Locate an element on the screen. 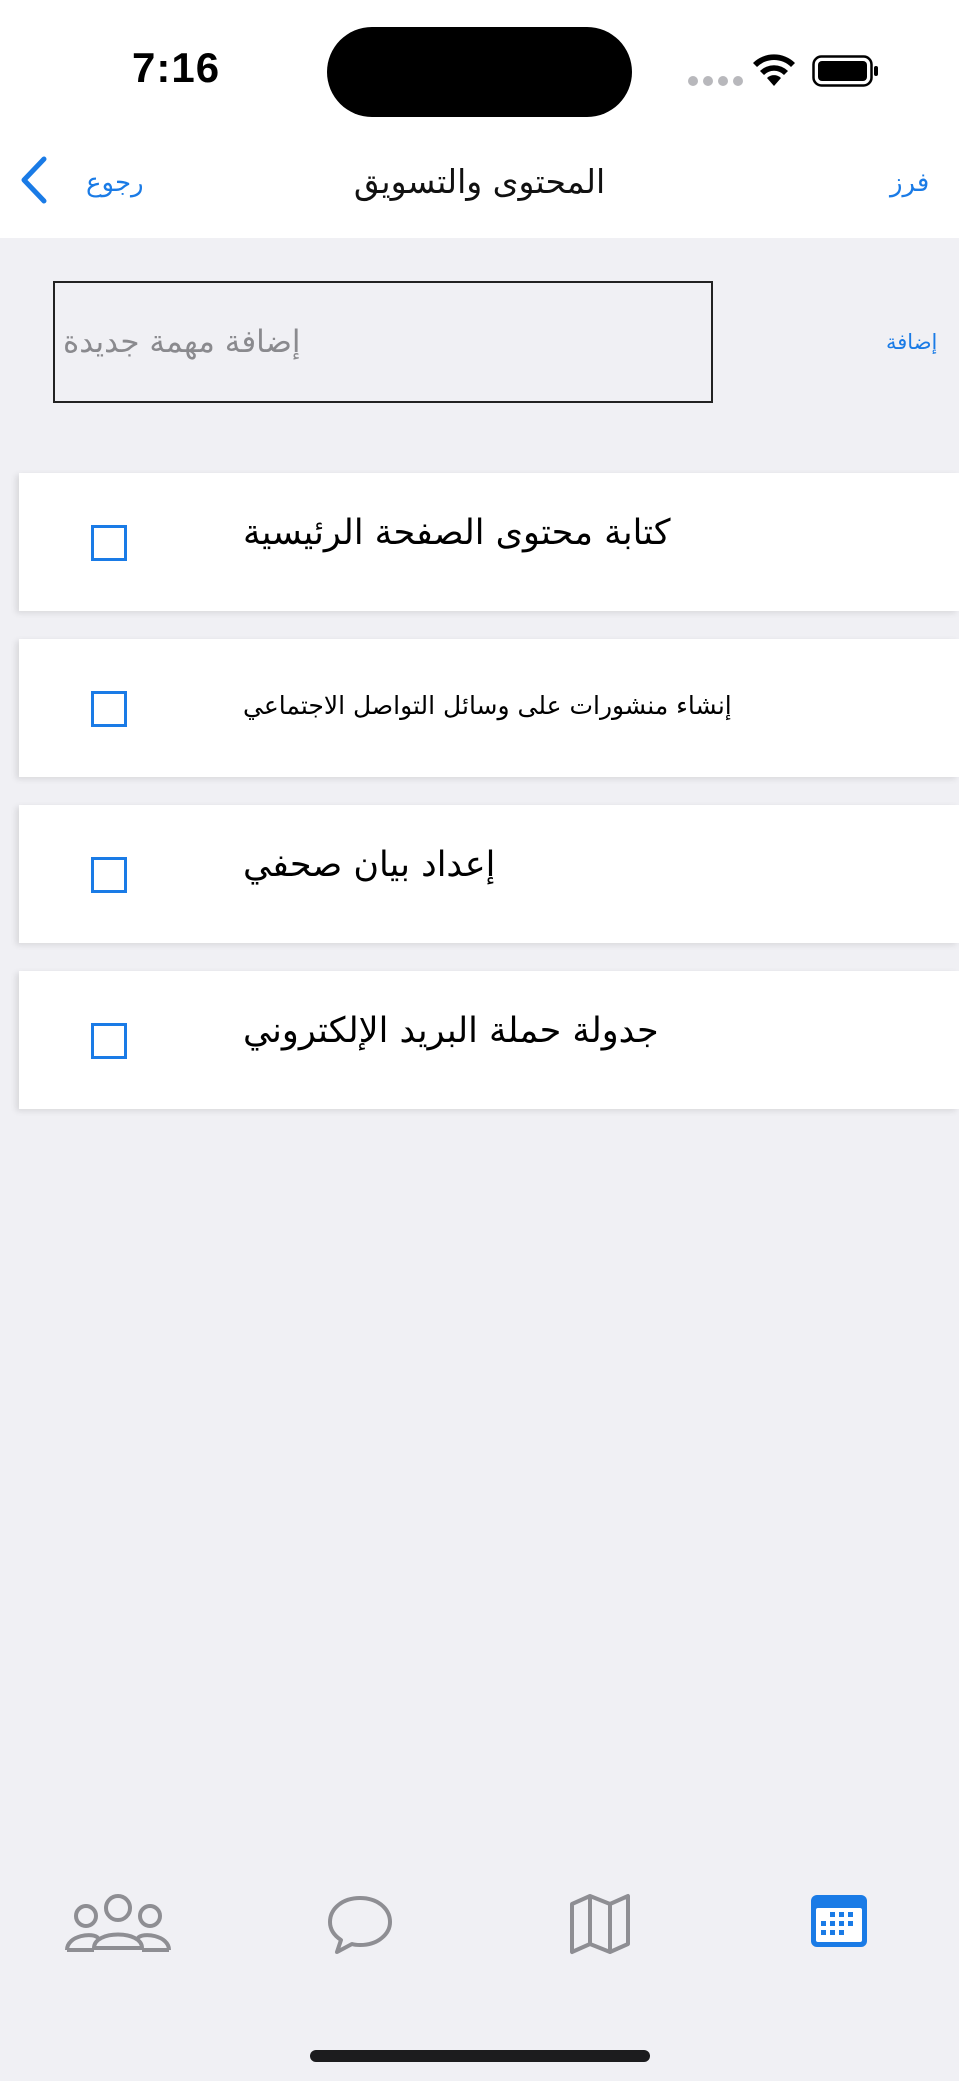 This screenshot has height=2081, width=959. top-bar: 7:16 رجوع المحتوى والتسويق فرز is located at coordinates (479, 119).